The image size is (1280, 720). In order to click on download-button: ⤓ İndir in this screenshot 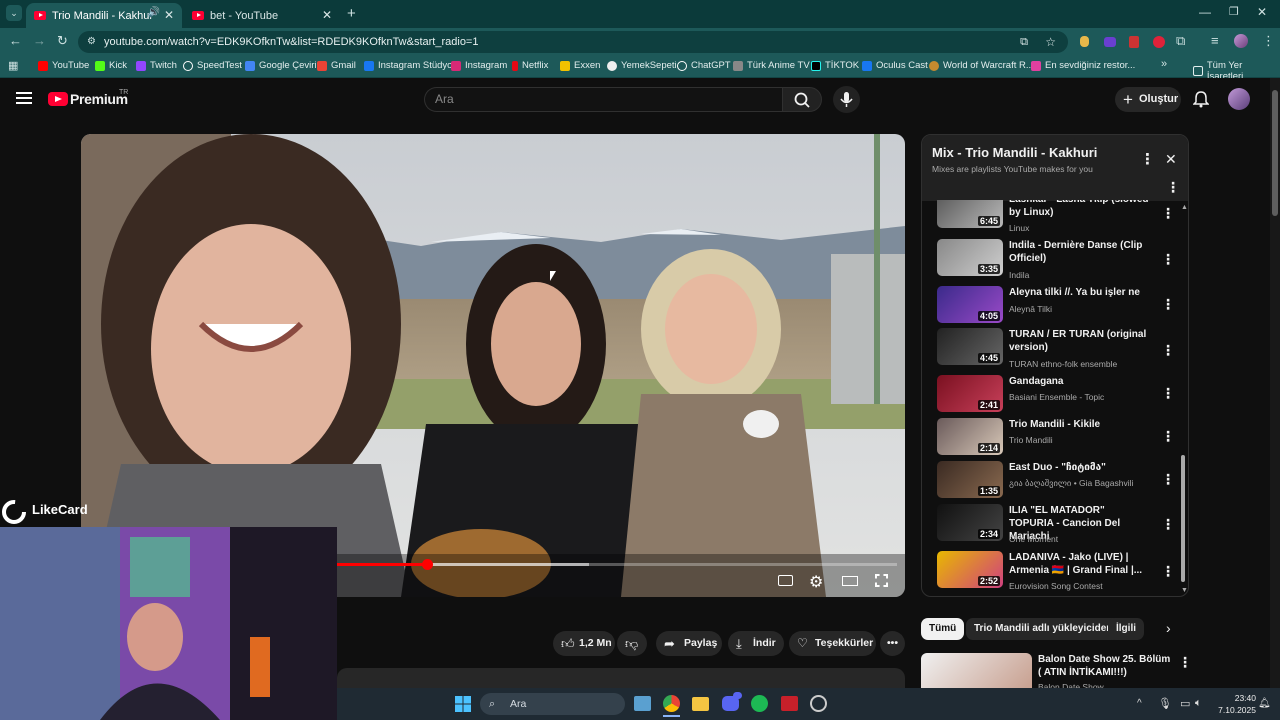, I will do `click(756, 643)`.